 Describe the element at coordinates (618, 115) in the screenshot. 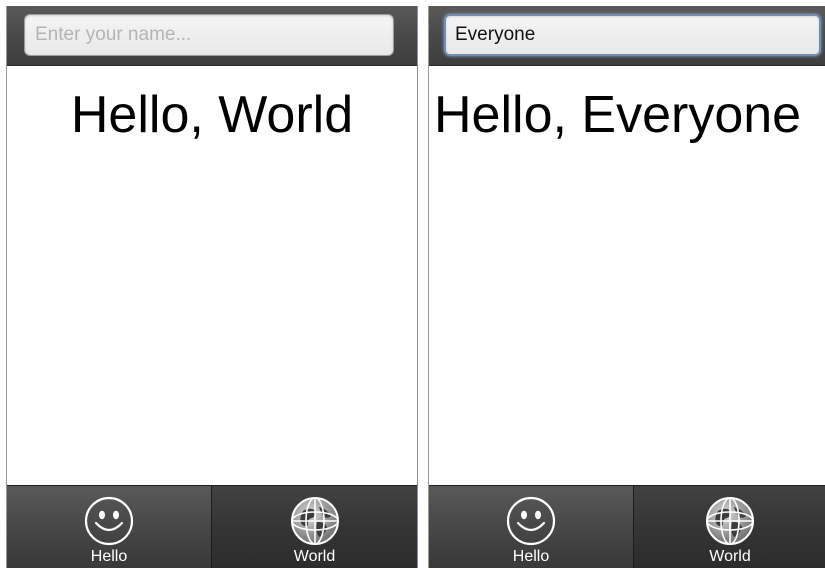

I see `greeting-text: Hello, Everyone` at that location.